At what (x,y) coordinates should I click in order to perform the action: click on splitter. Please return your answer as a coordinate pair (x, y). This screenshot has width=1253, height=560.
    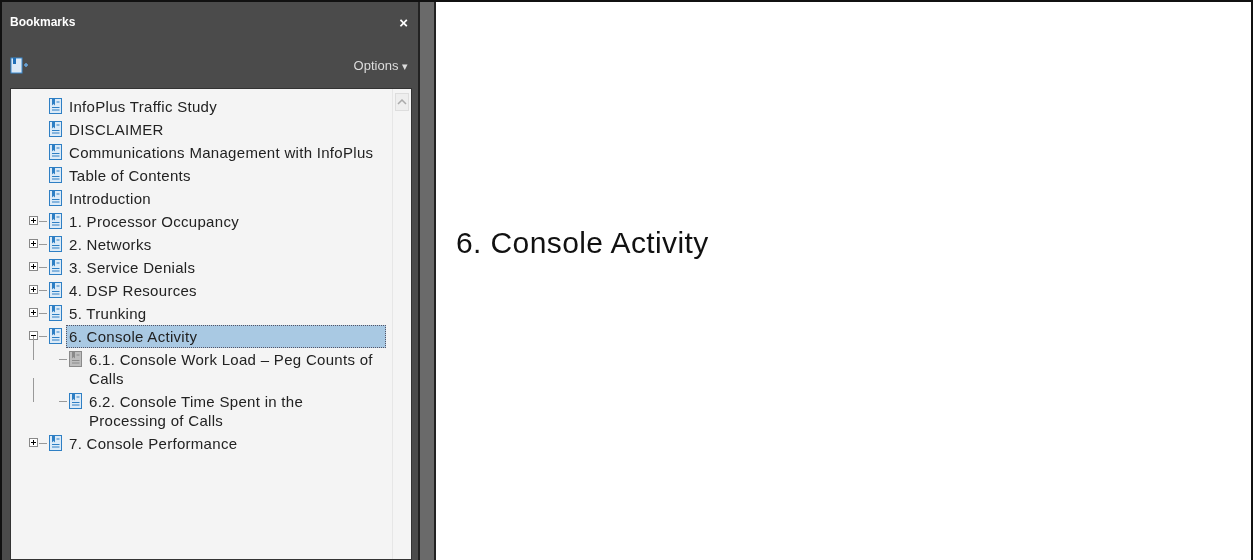
    Looking at the image, I should click on (427, 281).